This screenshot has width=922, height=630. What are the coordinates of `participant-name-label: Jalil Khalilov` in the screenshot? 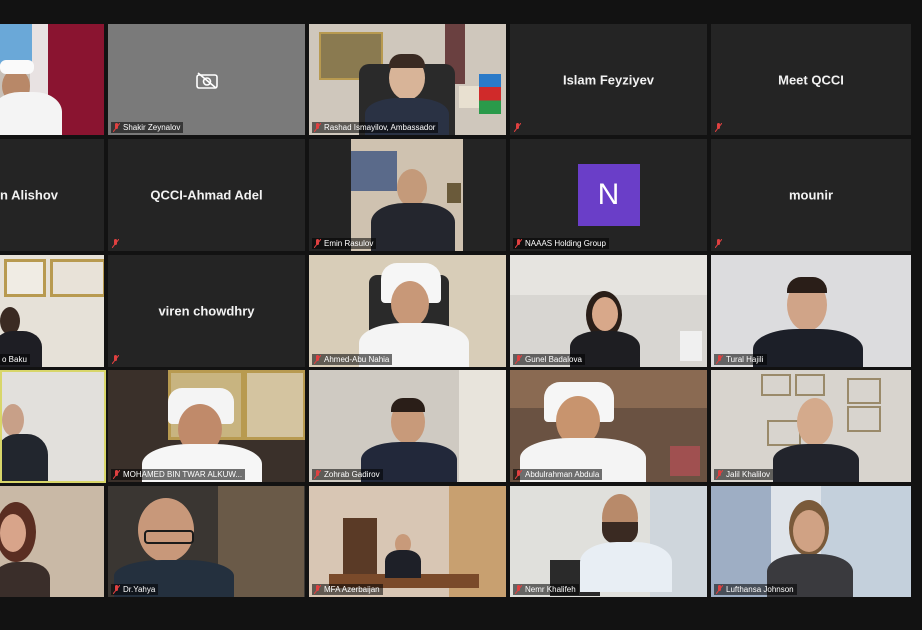 It's located at (744, 474).